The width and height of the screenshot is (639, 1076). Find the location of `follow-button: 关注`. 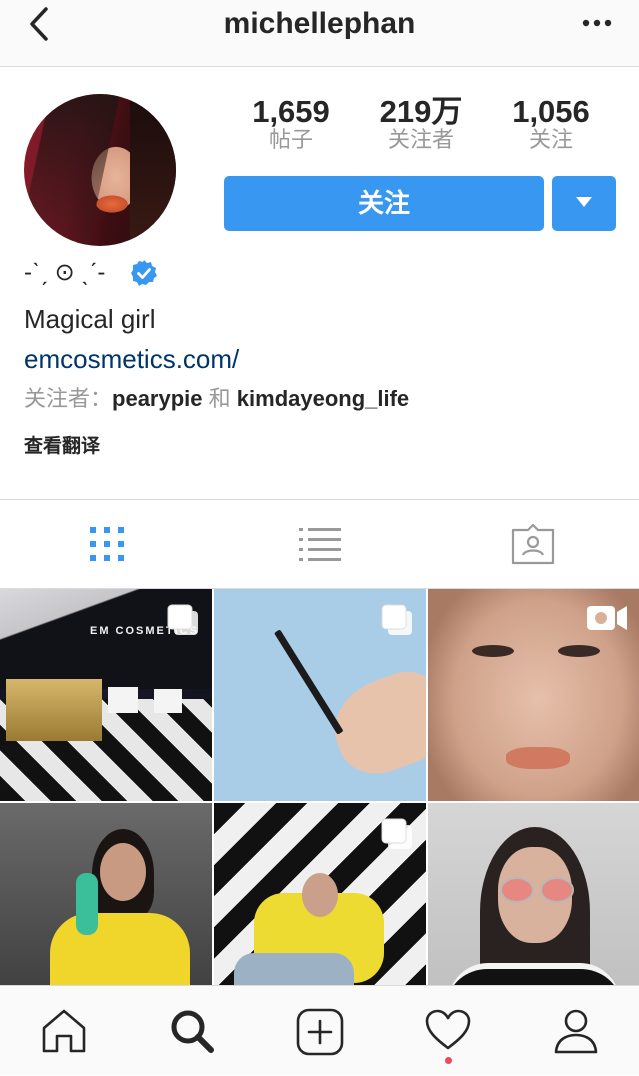

follow-button: 关注 is located at coordinates (384, 203).